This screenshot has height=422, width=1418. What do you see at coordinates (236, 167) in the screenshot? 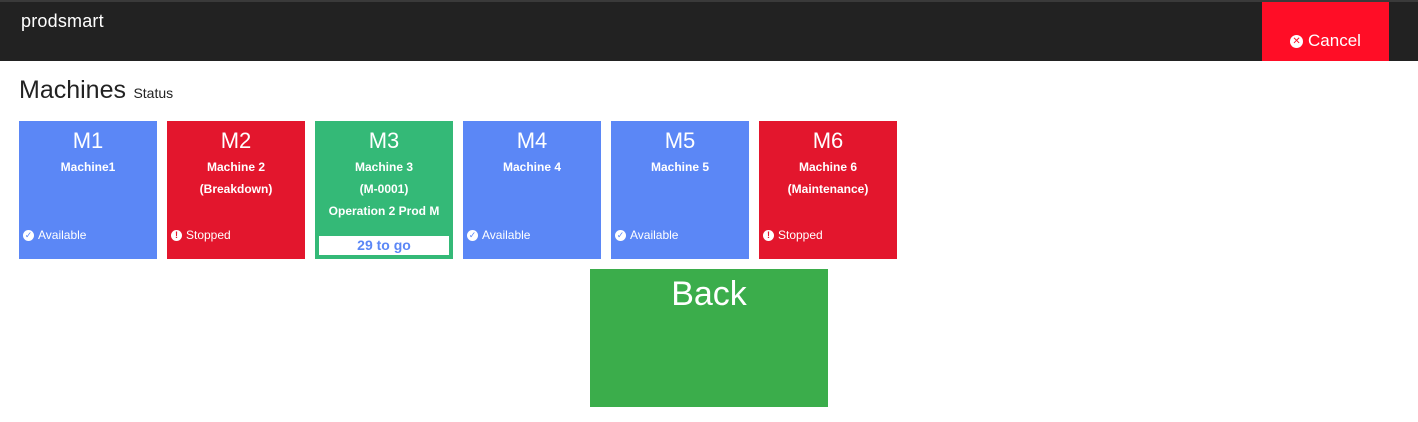
I see `machine-name: Machine 2` at bounding box center [236, 167].